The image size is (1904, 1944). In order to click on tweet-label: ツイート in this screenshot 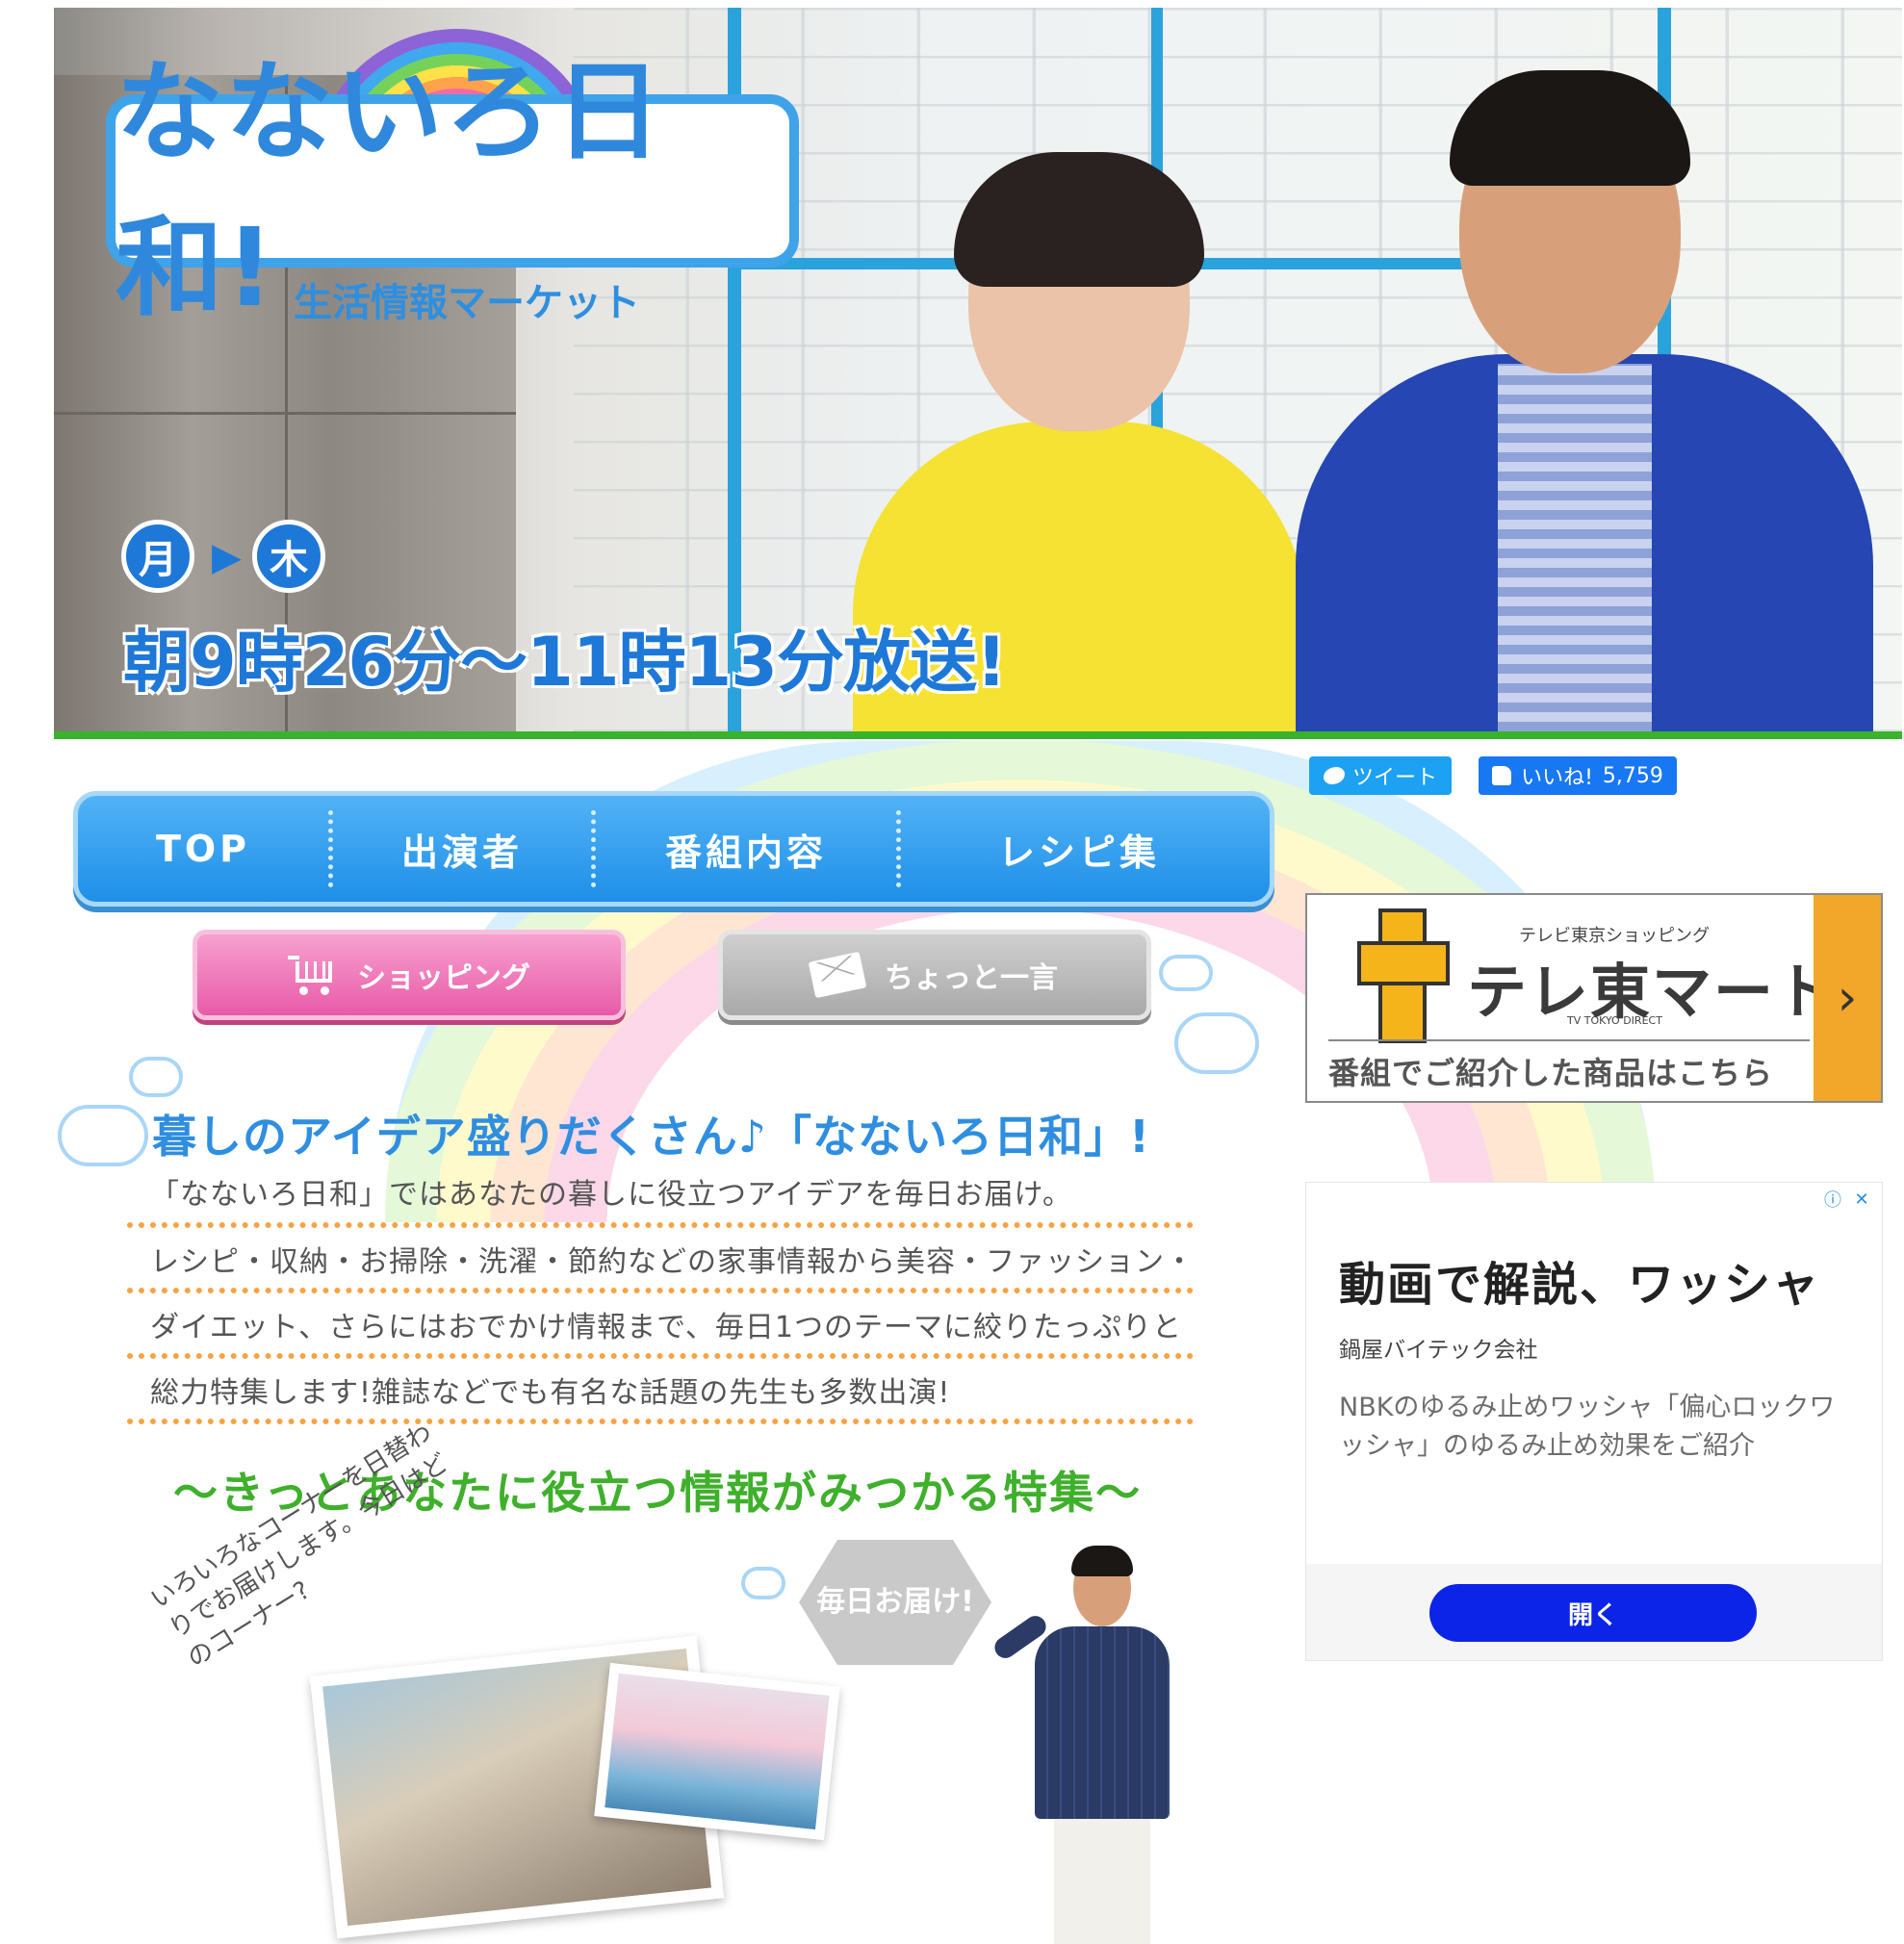, I will do `click(1394, 778)`.